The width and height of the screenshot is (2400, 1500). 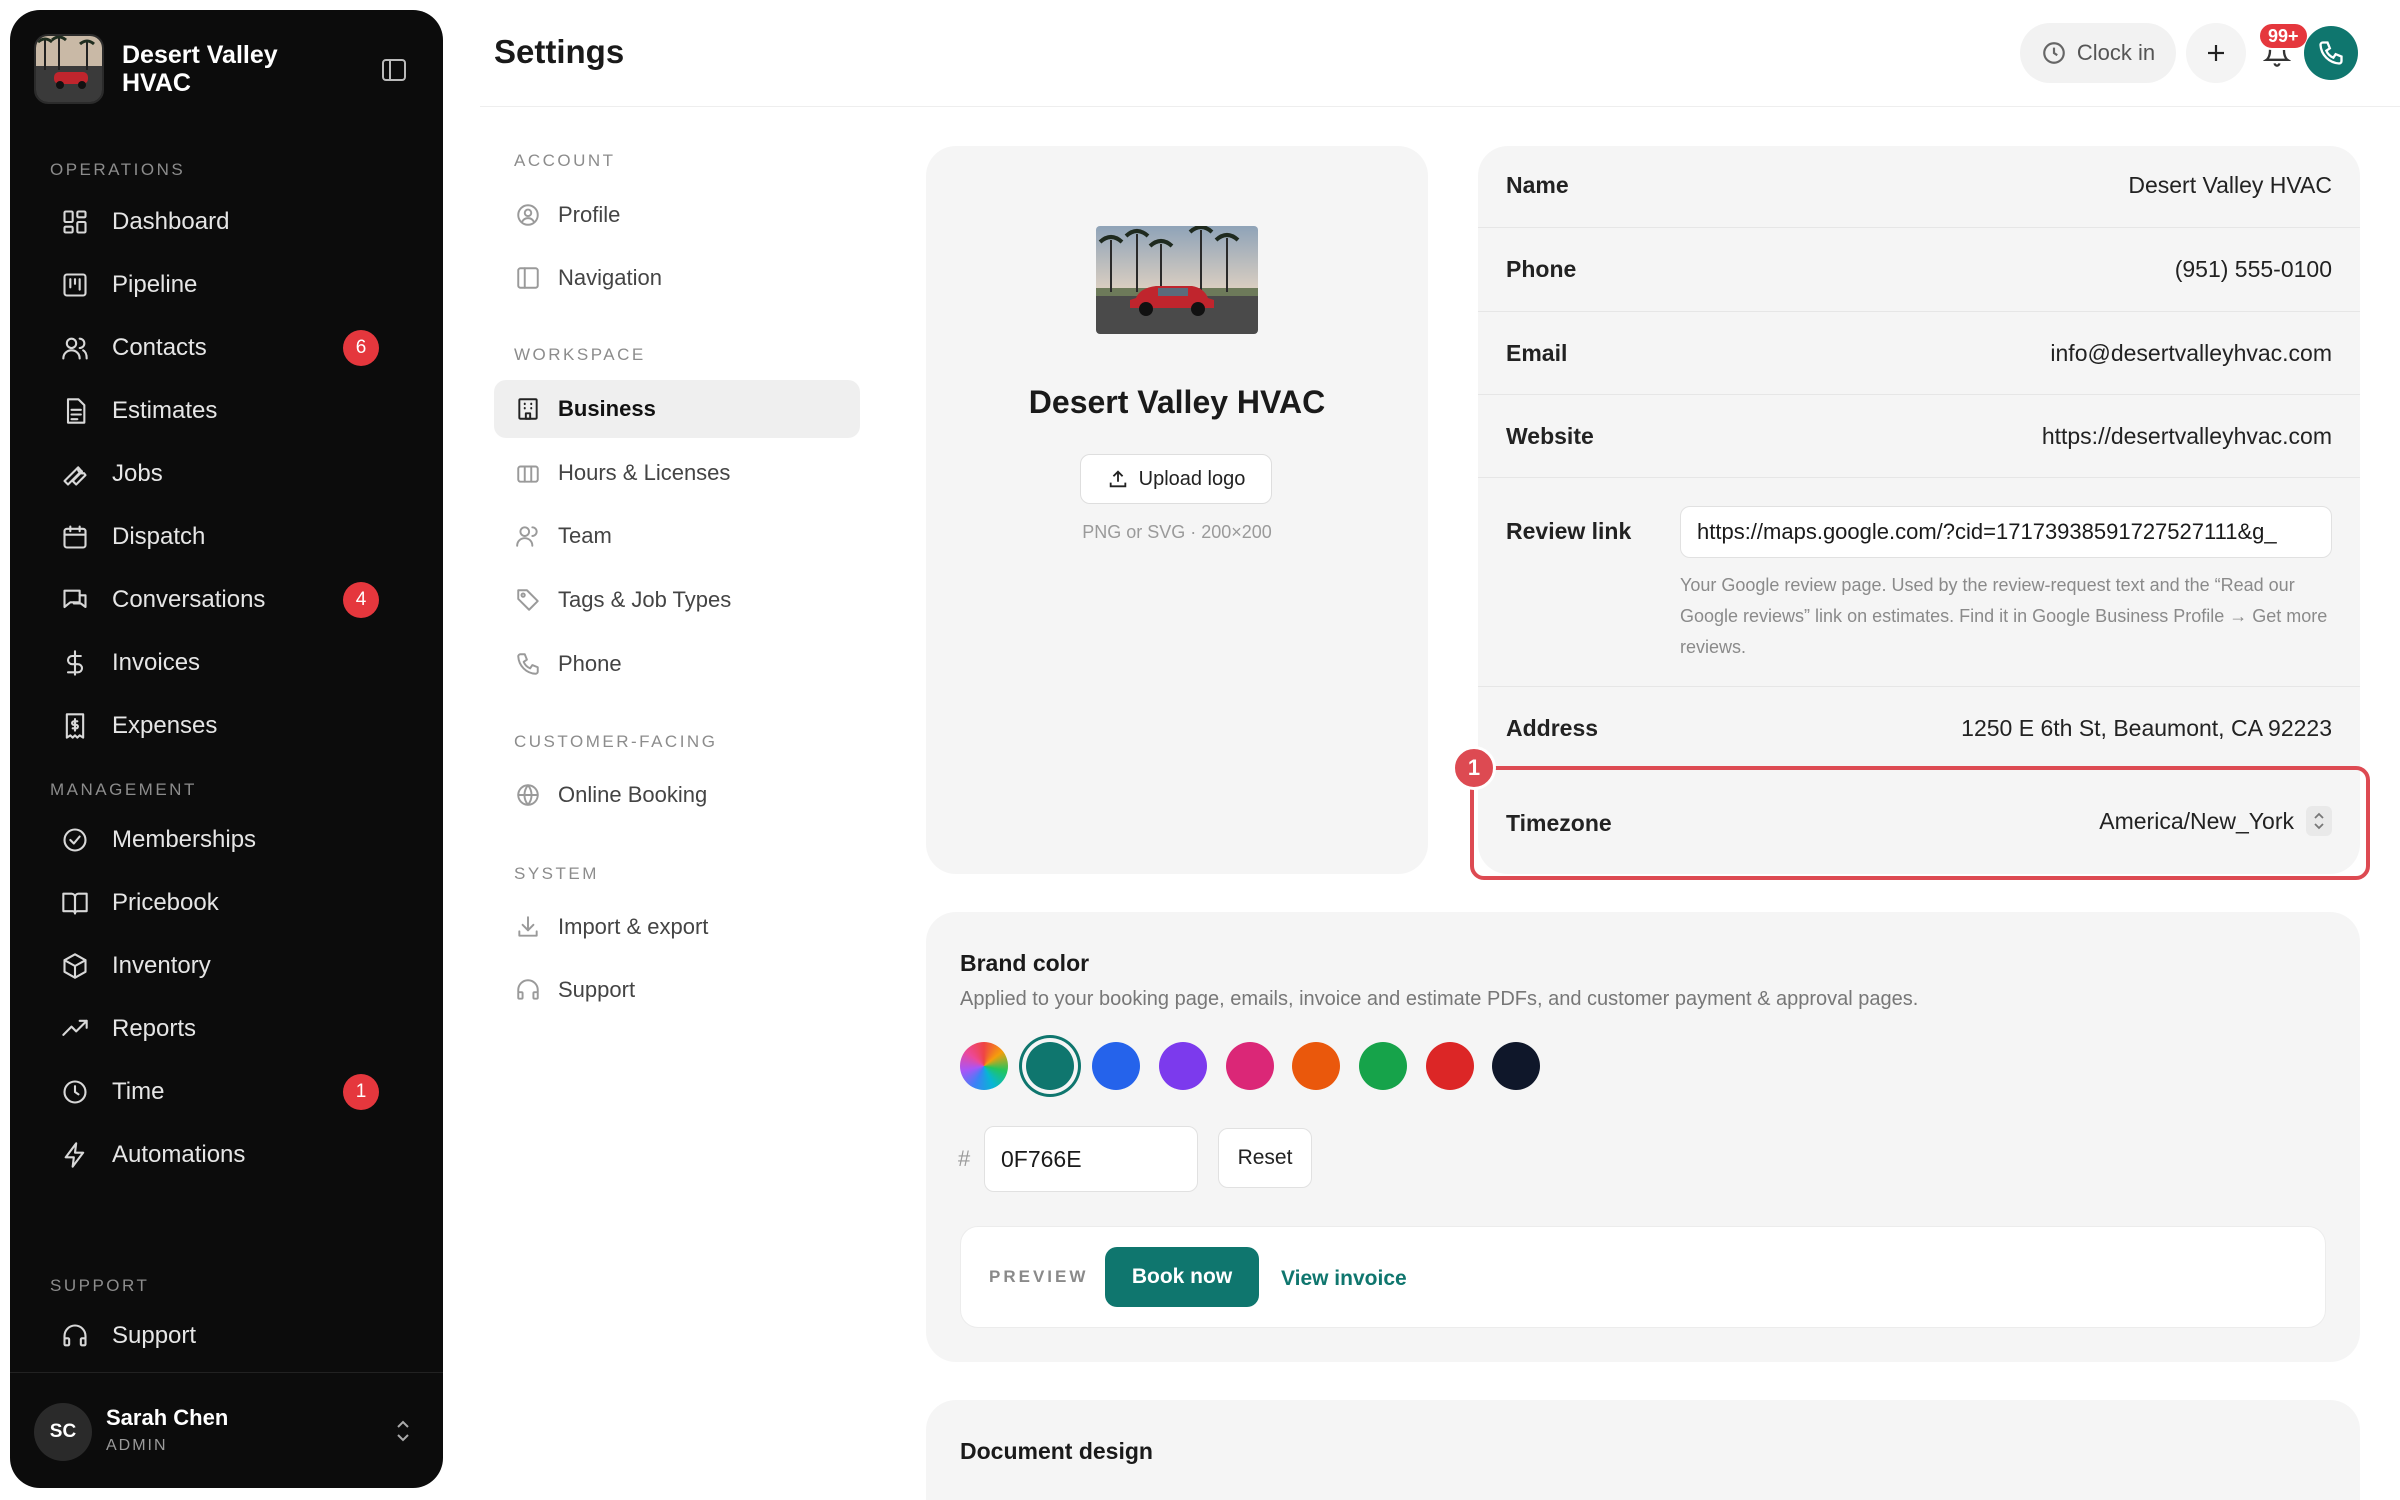 What do you see at coordinates (1050, 1066) in the screenshot?
I see `swatch-teal` at bounding box center [1050, 1066].